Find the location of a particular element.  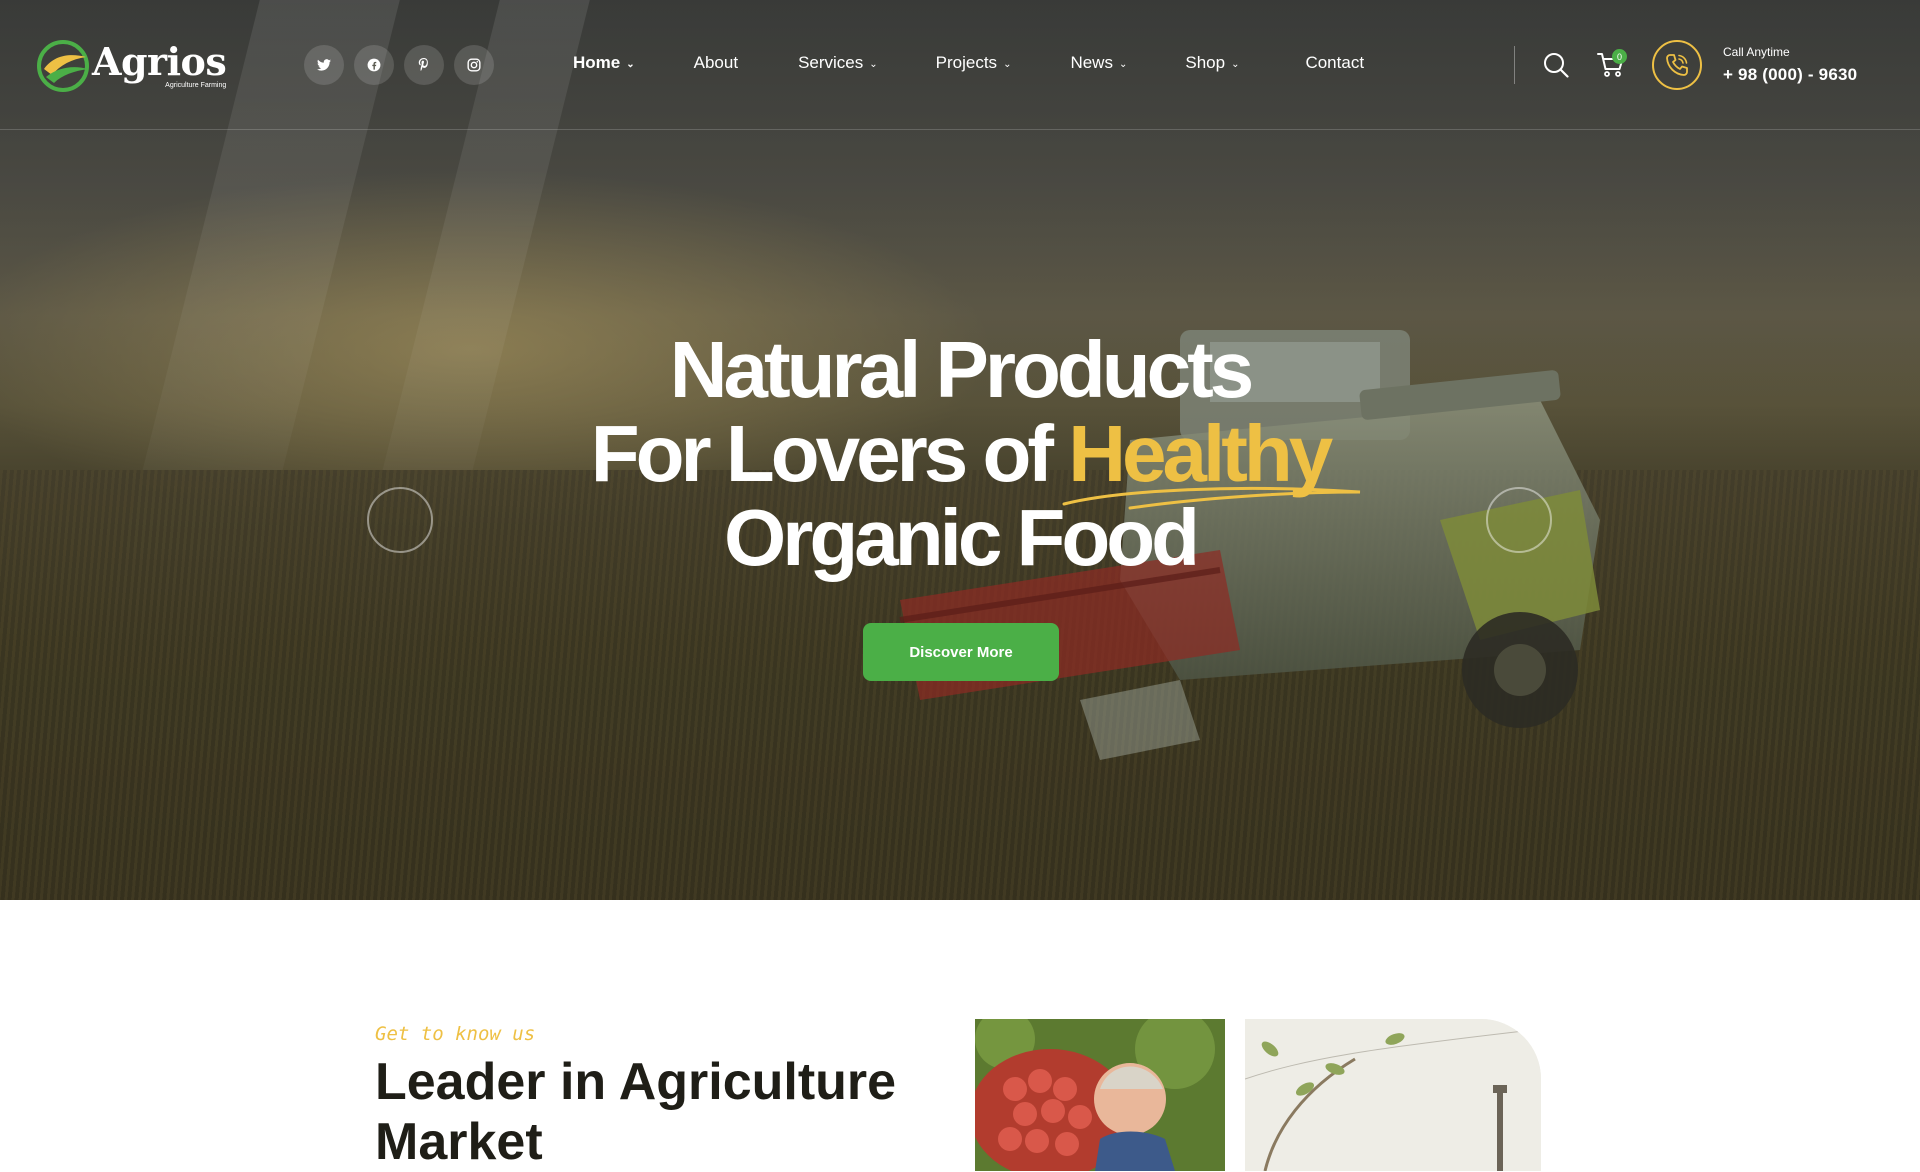

hero-title-line-3: Organic Food is located at coordinates (962, 537).